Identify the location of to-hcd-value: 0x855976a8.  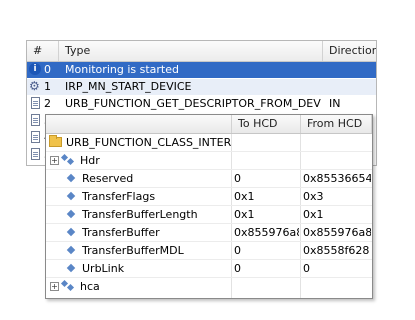
(266, 232).